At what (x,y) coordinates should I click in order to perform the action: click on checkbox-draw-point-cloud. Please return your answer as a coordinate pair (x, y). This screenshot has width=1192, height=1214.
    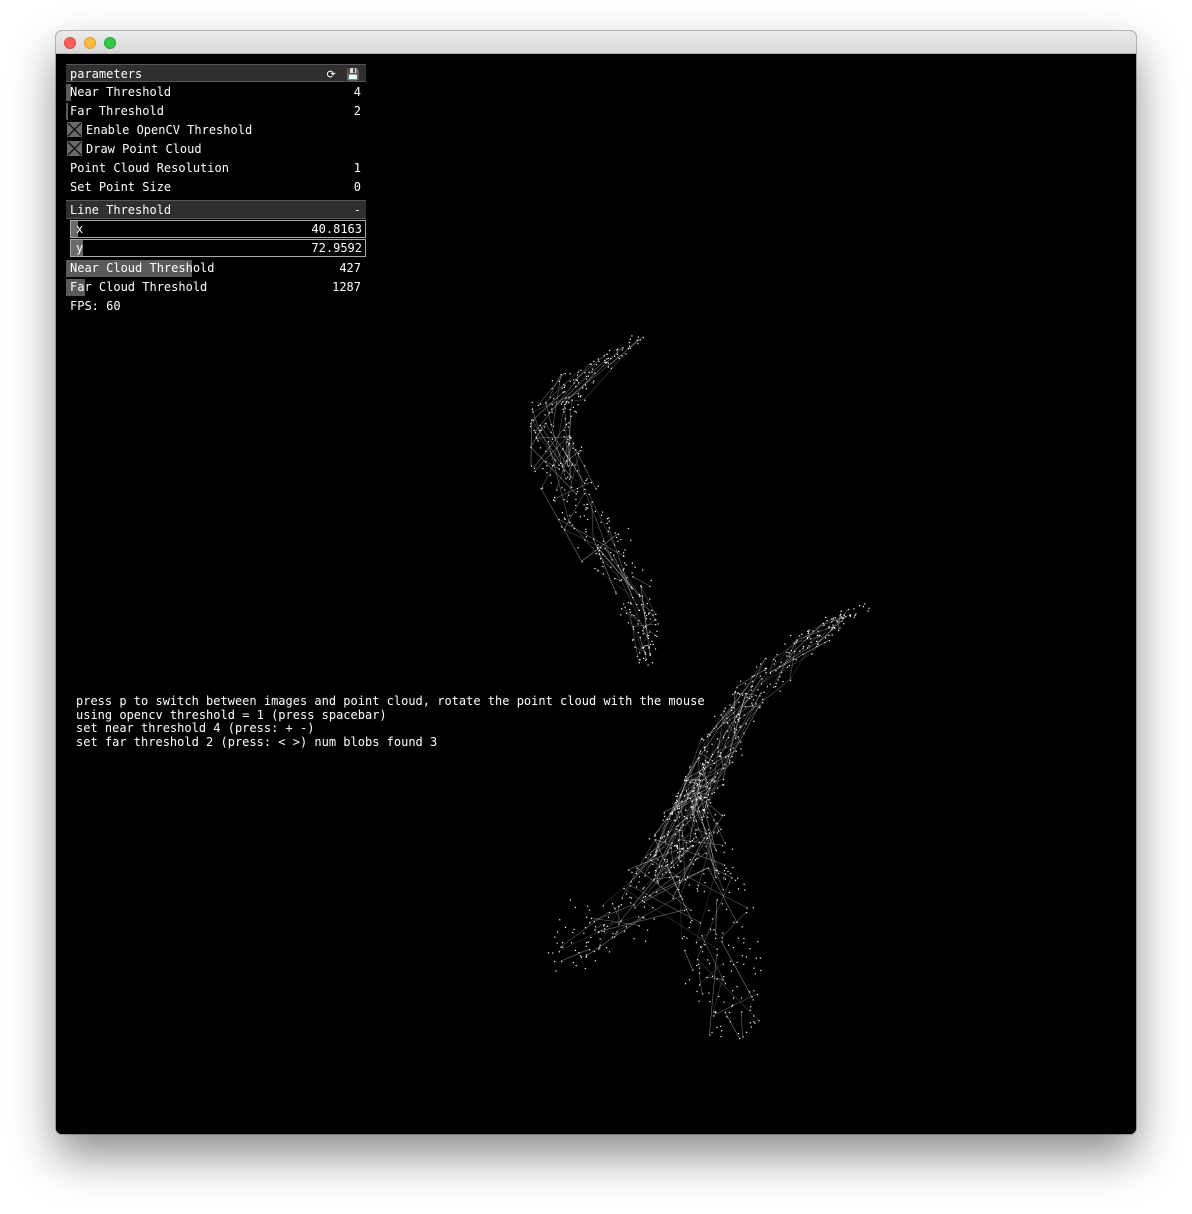
    Looking at the image, I should click on (74, 148).